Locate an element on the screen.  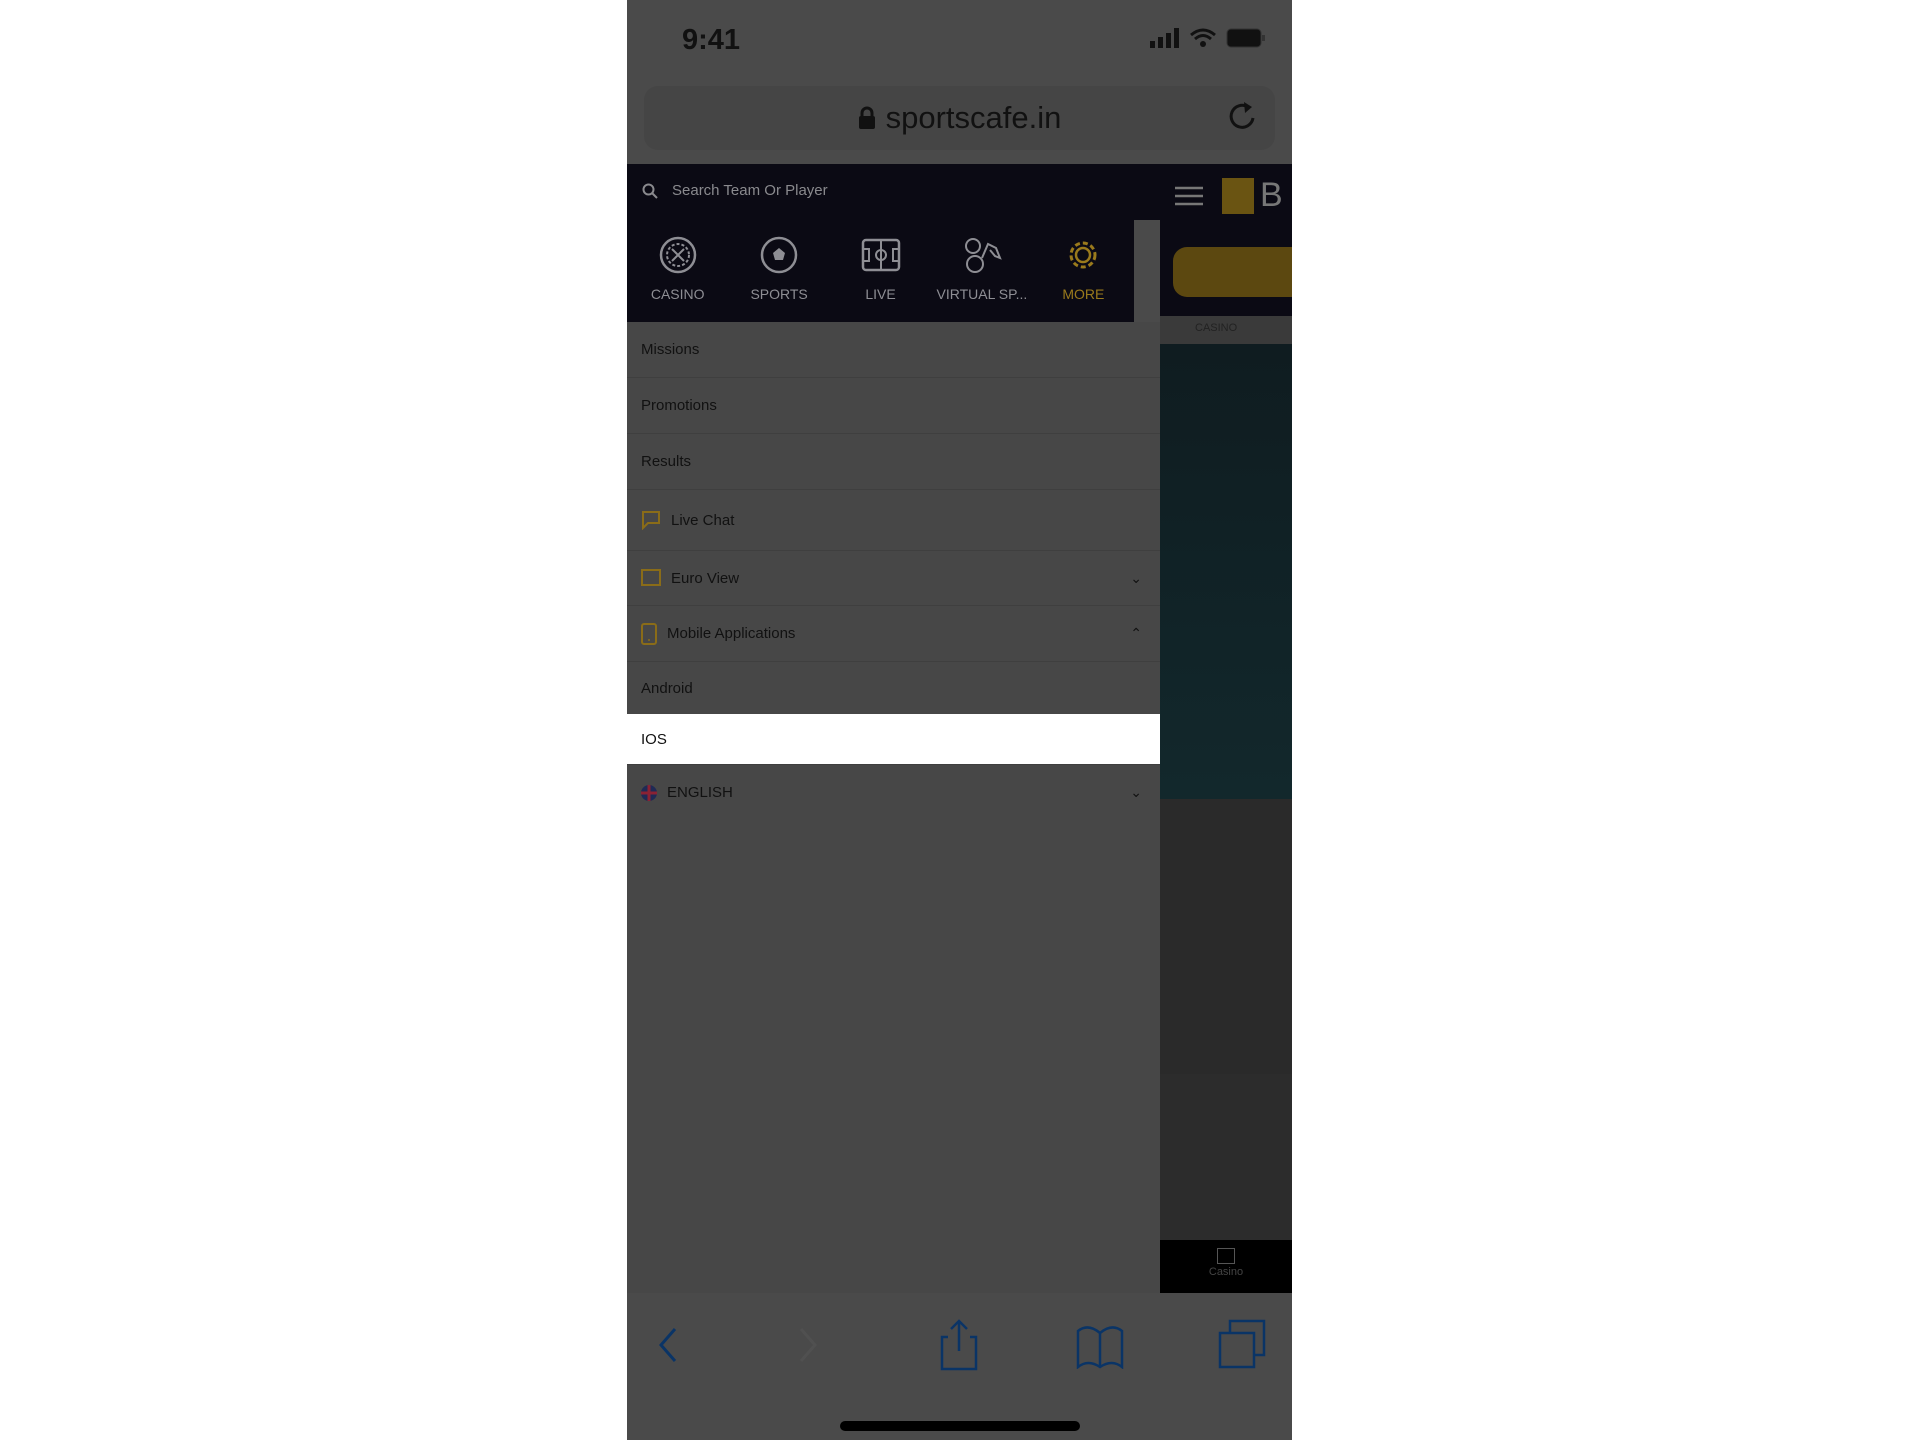
bottom-nav-casino: Casino is located at coordinates (1226, 1266).